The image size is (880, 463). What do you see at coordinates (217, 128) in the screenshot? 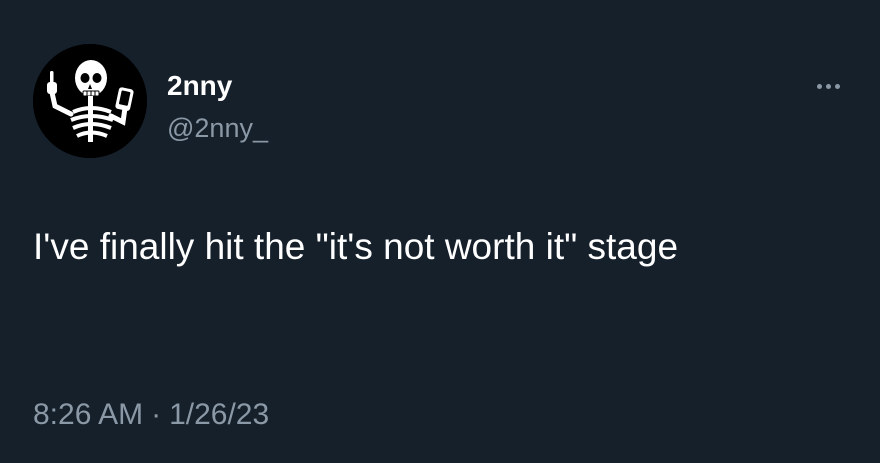
I see `user-handle: @2nny_` at bounding box center [217, 128].